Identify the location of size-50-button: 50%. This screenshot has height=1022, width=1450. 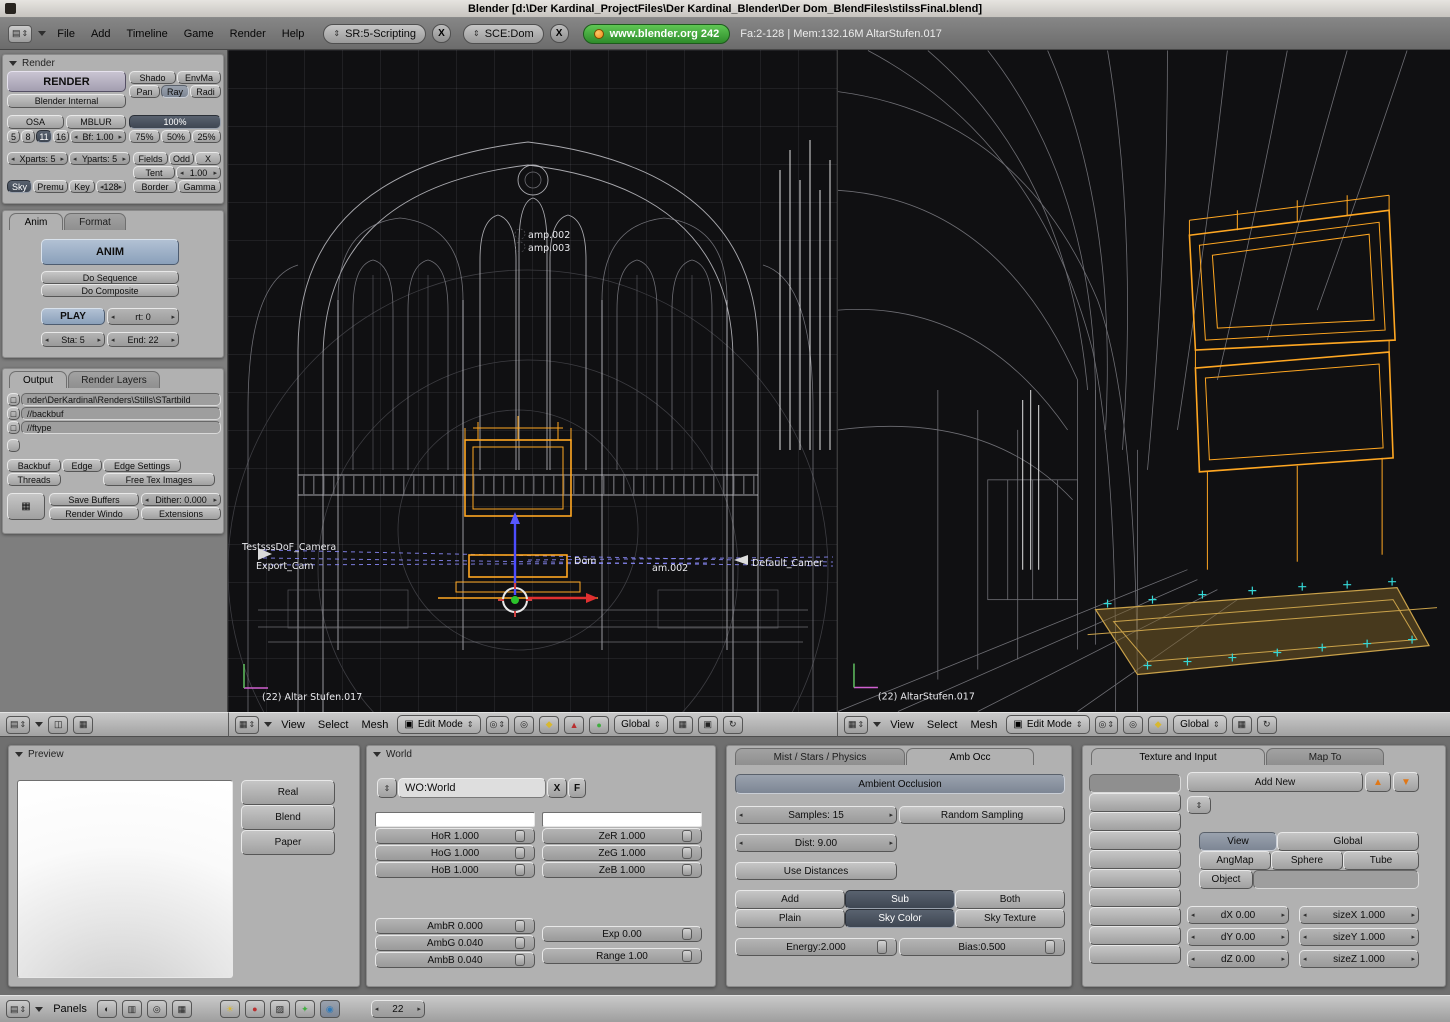
(176, 136).